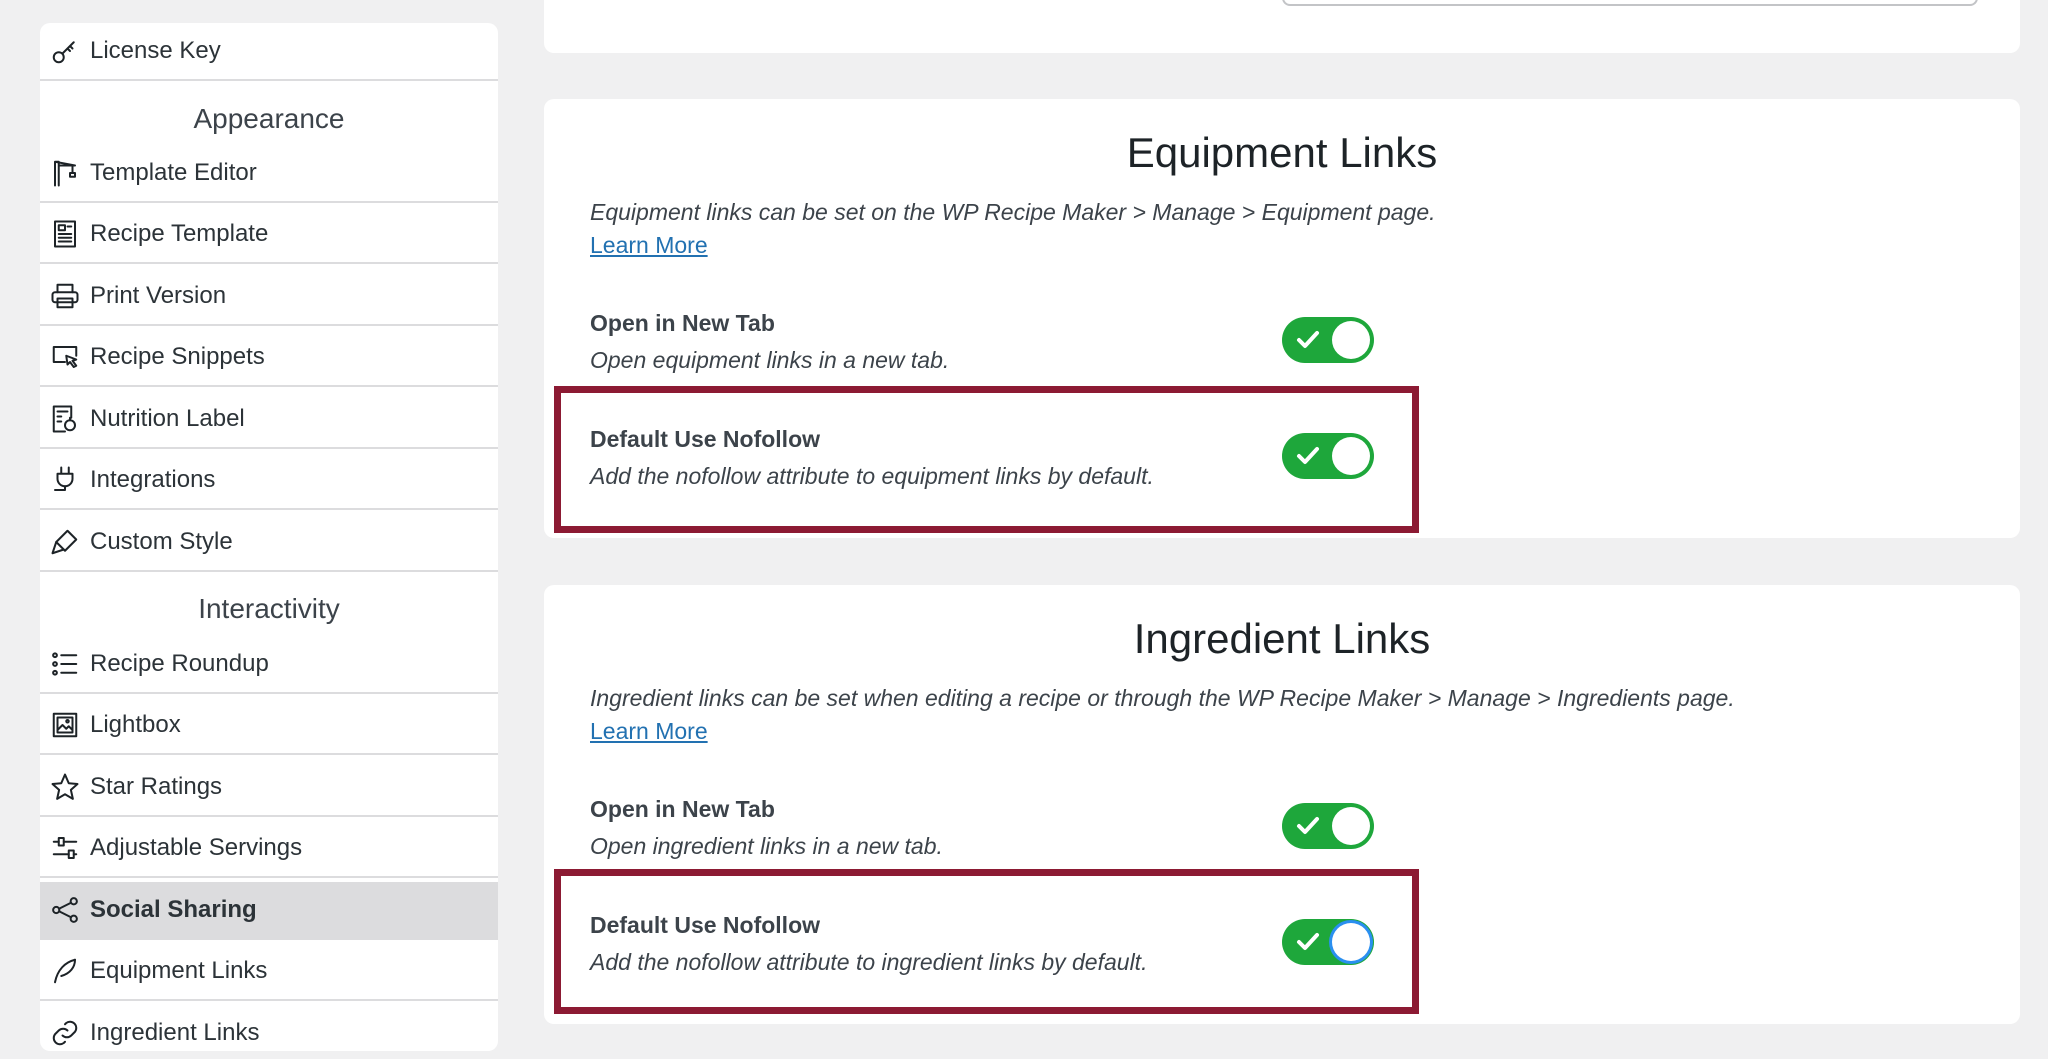 The width and height of the screenshot is (2048, 1059). I want to click on sidebar-item-label: Social Sharing, so click(173, 909).